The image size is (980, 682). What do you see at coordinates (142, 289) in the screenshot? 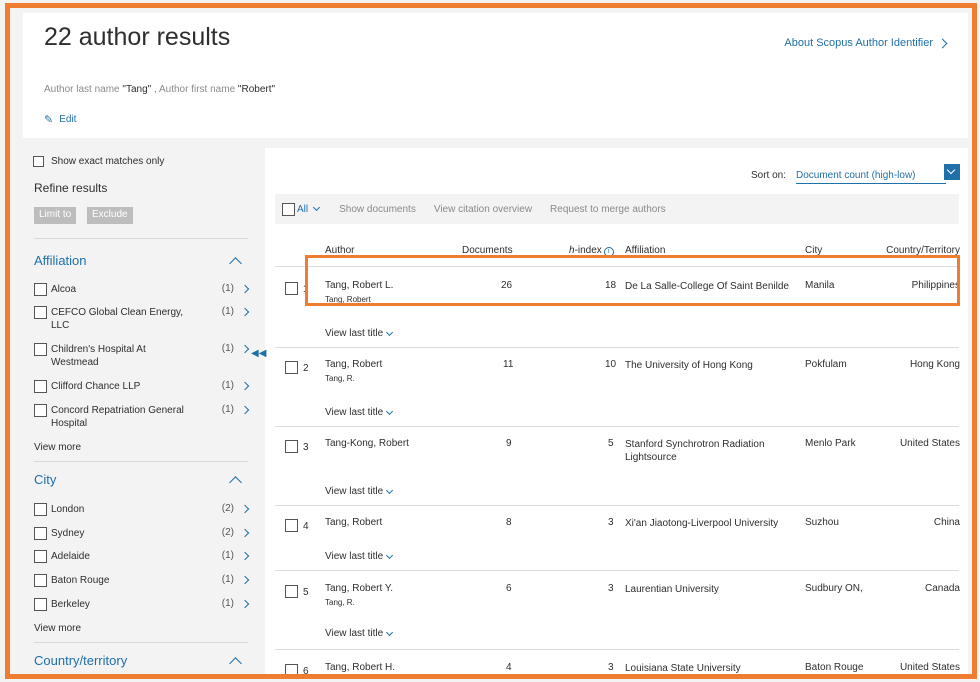
I see `facet-item: Alcoa (1)` at bounding box center [142, 289].